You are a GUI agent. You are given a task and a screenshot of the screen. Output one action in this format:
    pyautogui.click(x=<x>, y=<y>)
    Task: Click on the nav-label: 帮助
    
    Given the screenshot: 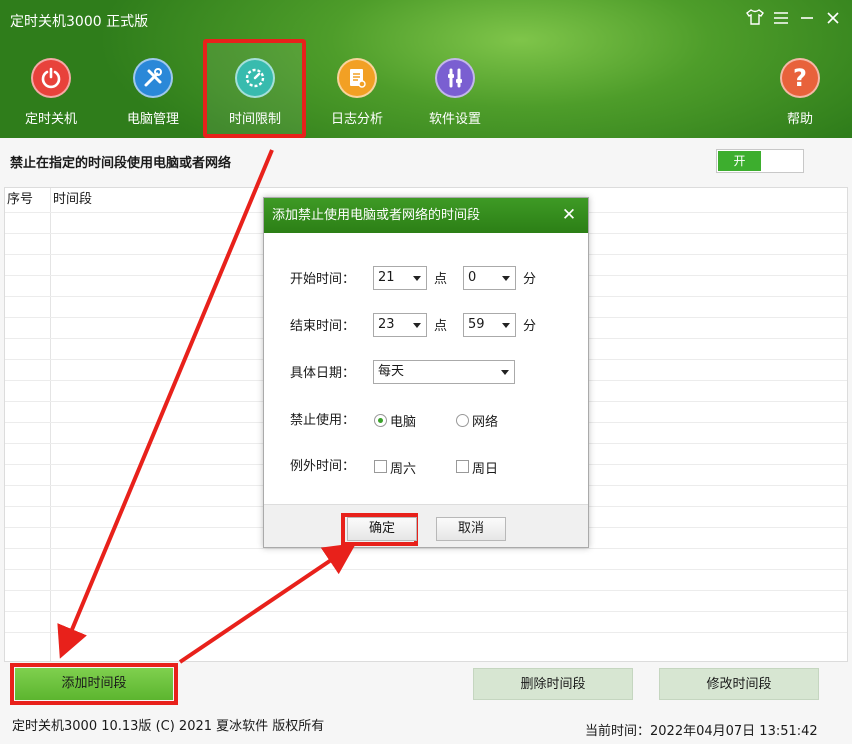 What is the action you would take?
    pyautogui.click(x=799, y=119)
    